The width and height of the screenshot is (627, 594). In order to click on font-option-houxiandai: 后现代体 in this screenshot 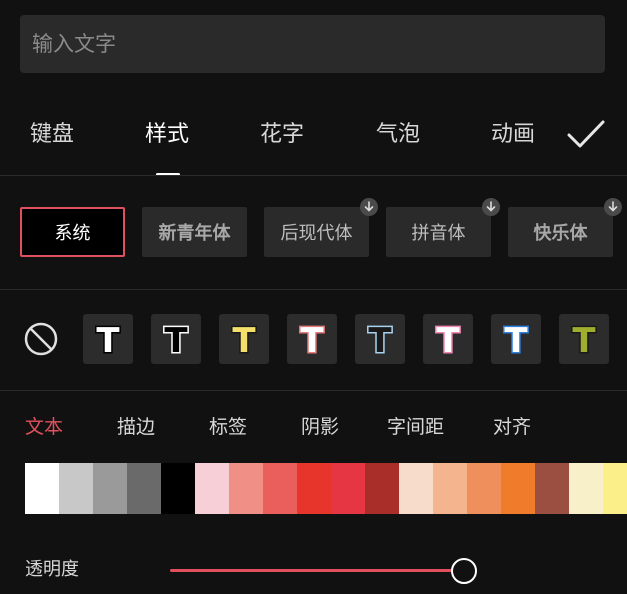, I will do `click(321, 227)`.